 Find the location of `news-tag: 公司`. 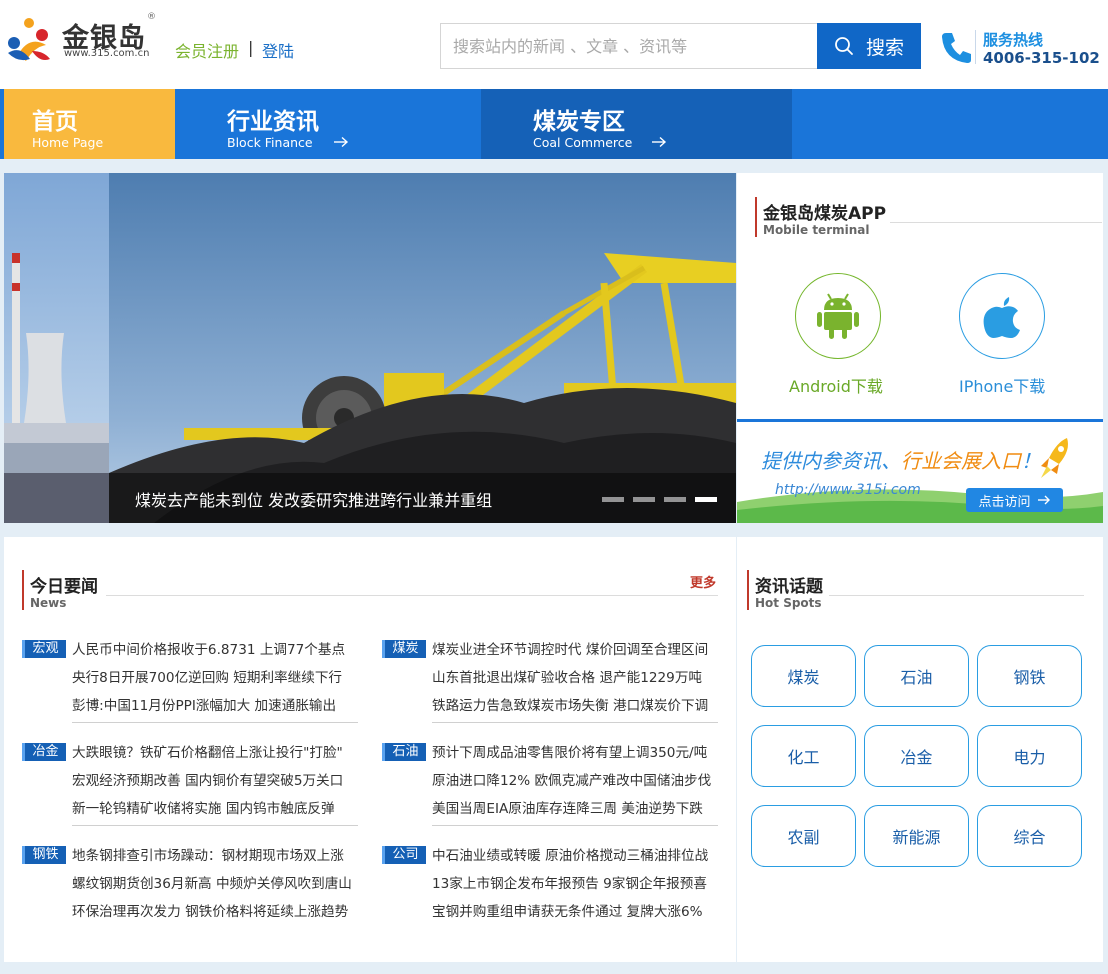

news-tag: 公司 is located at coordinates (404, 855).